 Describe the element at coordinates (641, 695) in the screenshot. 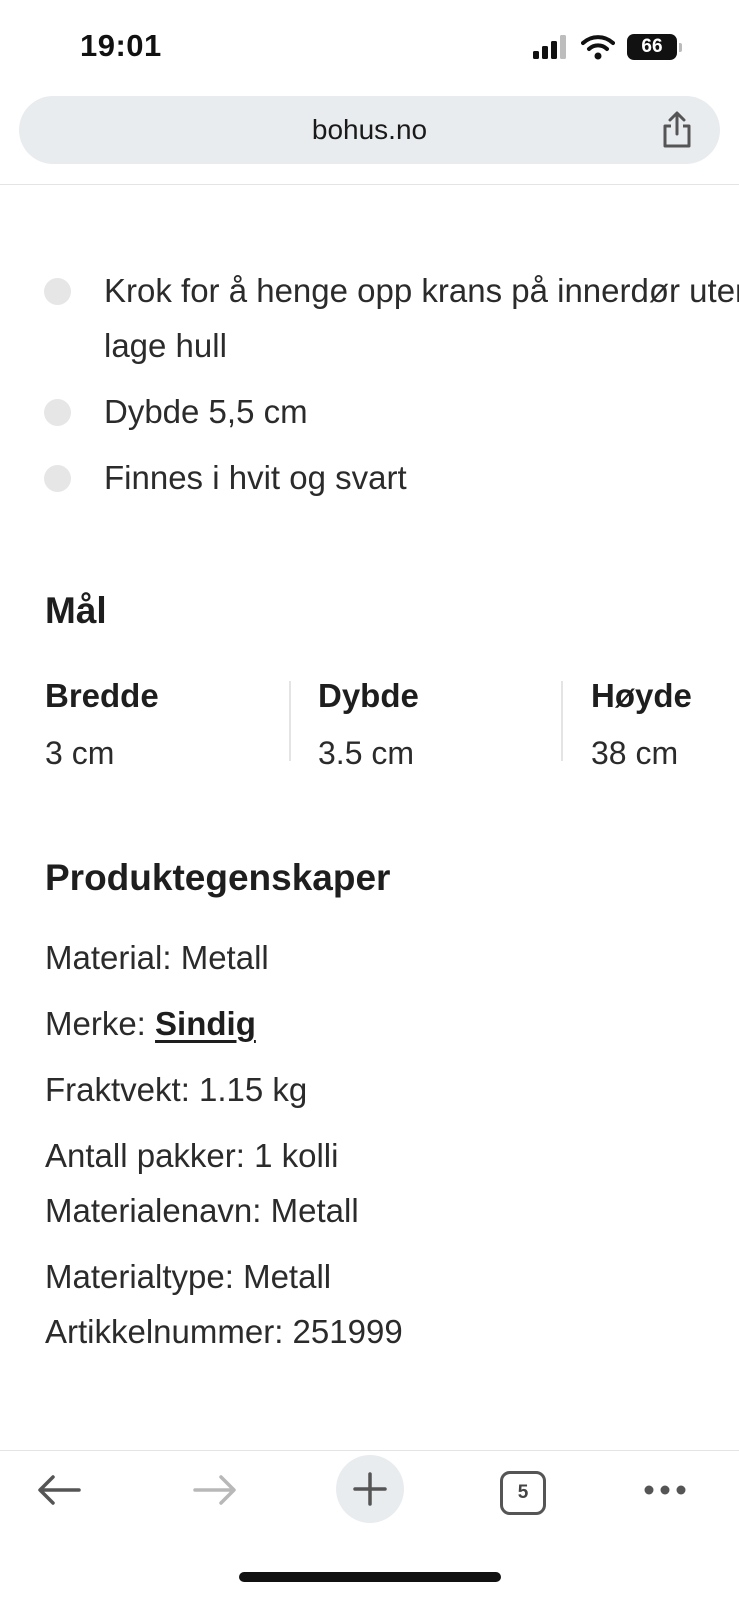

I see `dimension-label: Høyde` at that location.